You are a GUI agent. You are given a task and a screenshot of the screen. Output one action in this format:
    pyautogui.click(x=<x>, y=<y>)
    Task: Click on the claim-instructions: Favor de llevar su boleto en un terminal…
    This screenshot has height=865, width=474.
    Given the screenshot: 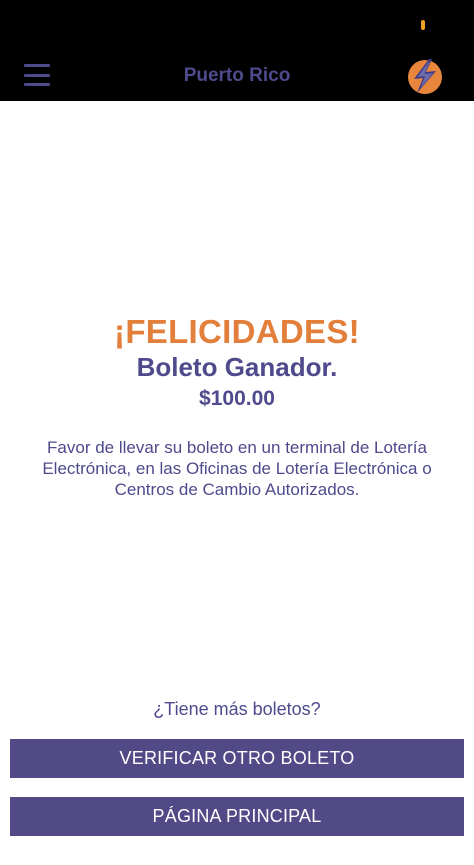 What is the action you would take?
    pyautogui.click(x=237, y=468)
    